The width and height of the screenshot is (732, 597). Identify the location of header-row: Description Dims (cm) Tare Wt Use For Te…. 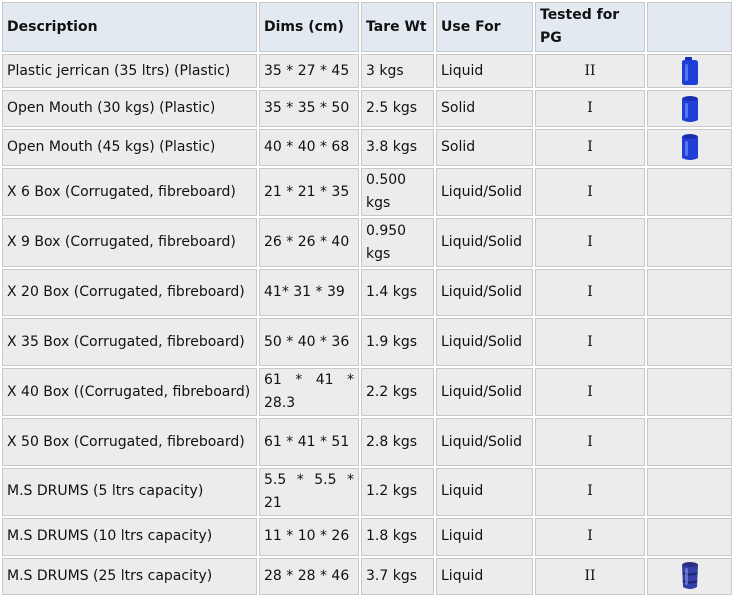
(367, 27).